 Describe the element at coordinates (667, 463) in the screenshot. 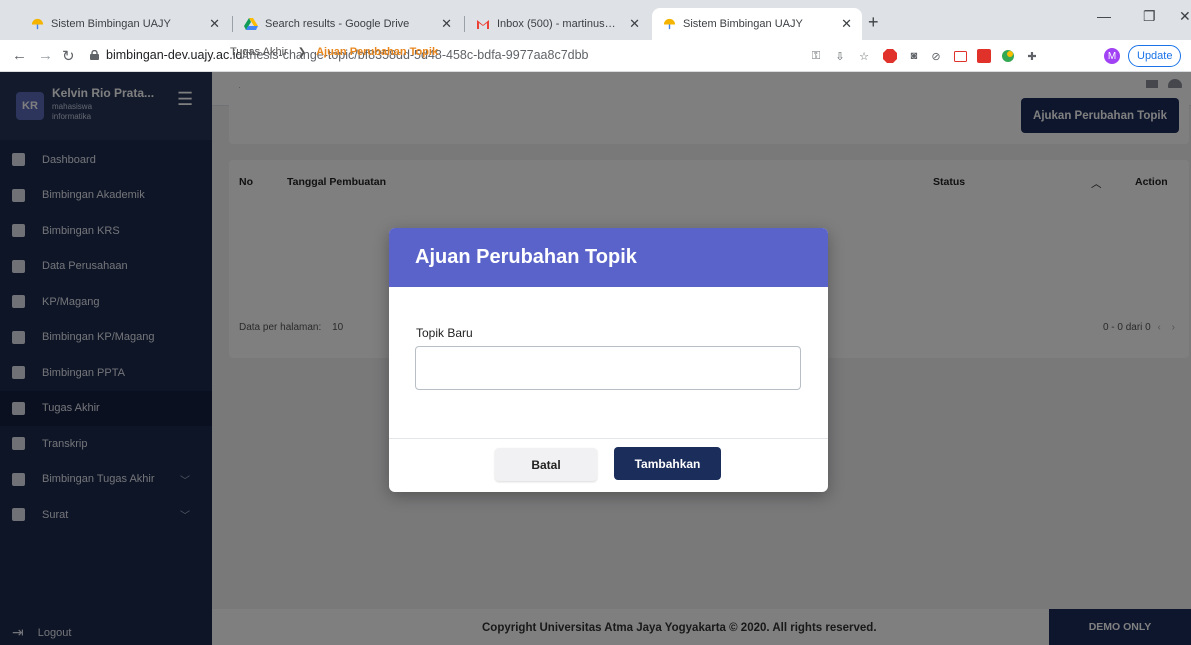

I see `submit-button: Tambahkan` at that location.